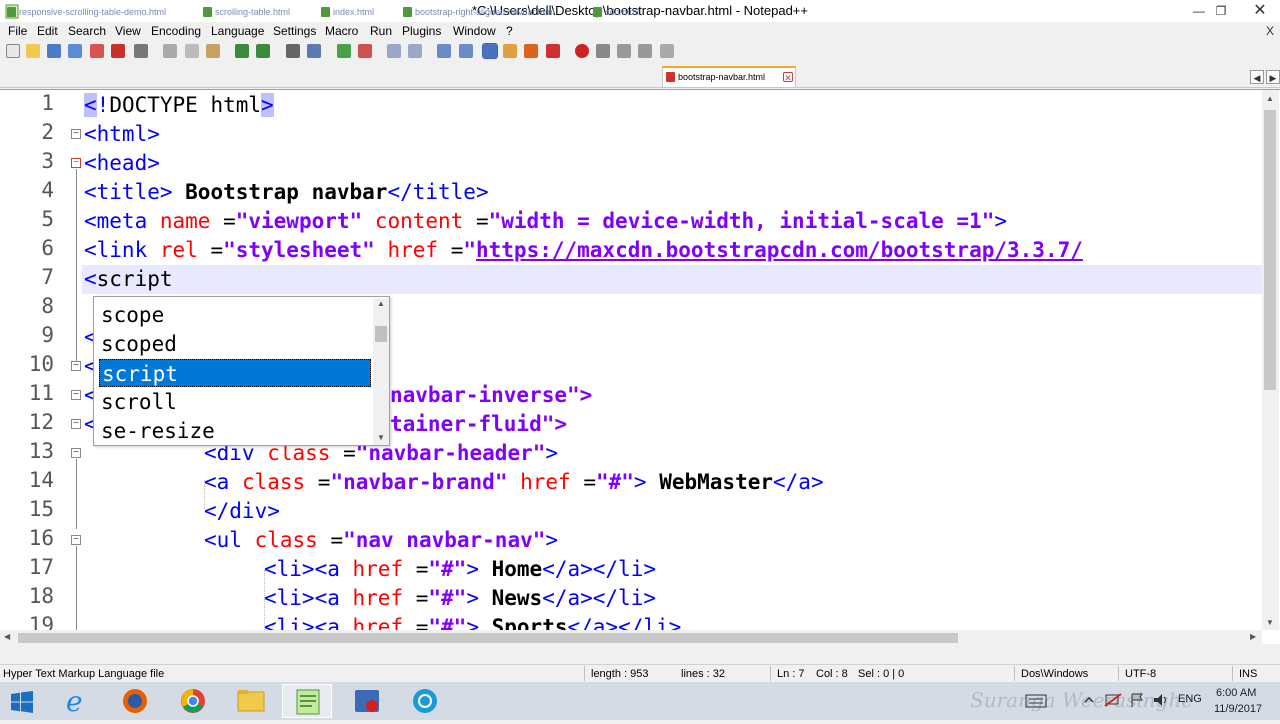 The height and width of the screenshot is (724, 1280). Describe the element at coordinates (1253, 636) in the screenshot. I see `scroll-right-icon: ▶` at that location.